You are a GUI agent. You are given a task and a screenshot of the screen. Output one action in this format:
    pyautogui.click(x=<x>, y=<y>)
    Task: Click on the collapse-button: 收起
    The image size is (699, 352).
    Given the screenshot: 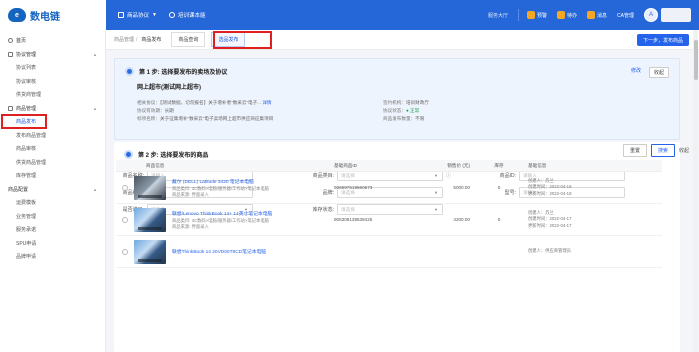 What is the action you would take?
    pyautogui.click(x=658, y=72)
    